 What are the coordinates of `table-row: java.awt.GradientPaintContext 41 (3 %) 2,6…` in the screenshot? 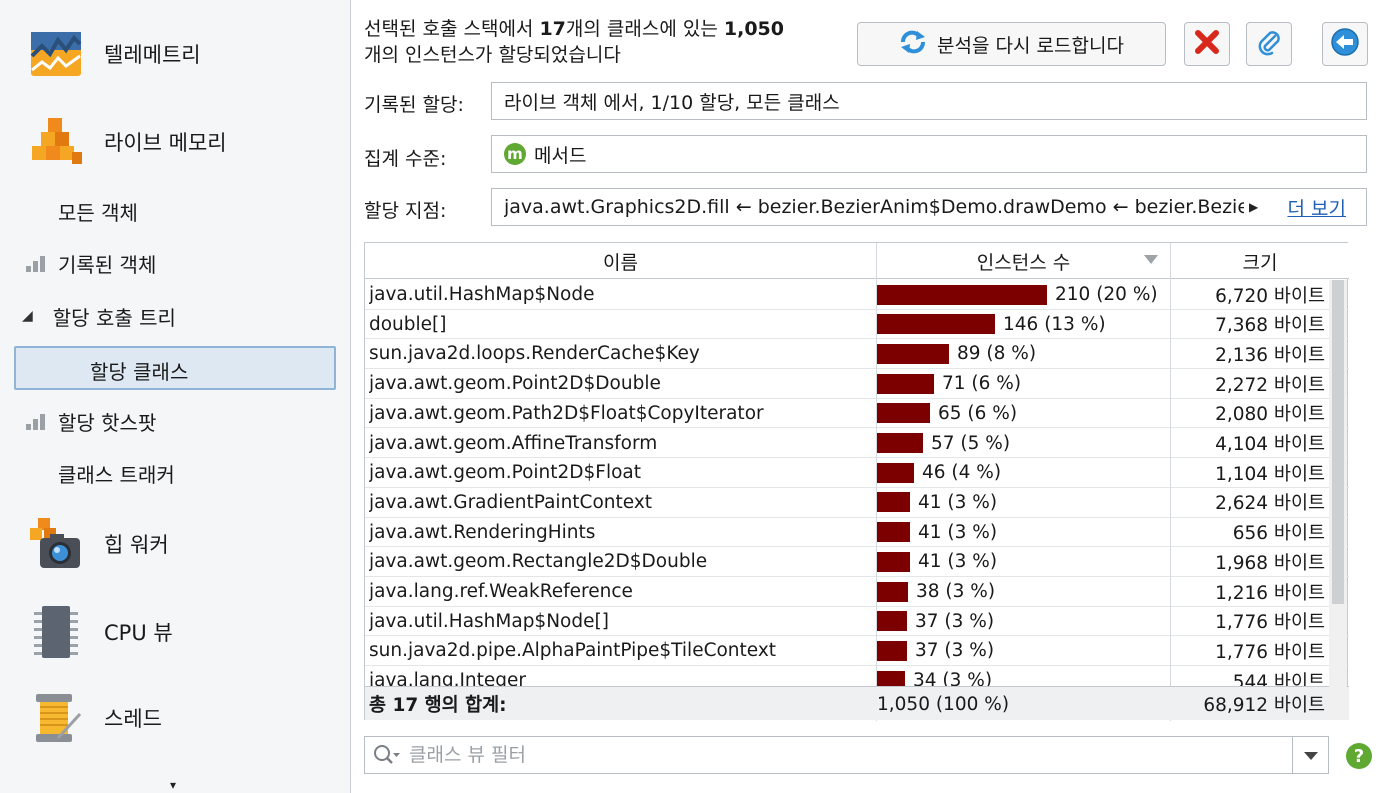 It's located at (857, 503).